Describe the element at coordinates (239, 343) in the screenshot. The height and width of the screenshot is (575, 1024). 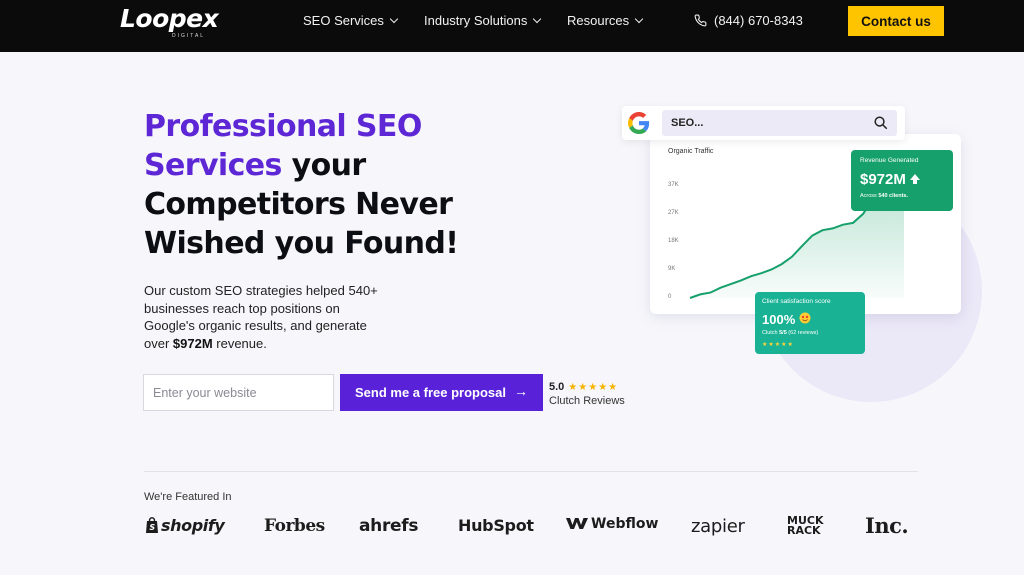
I see `description-end: revenue.` at that location.